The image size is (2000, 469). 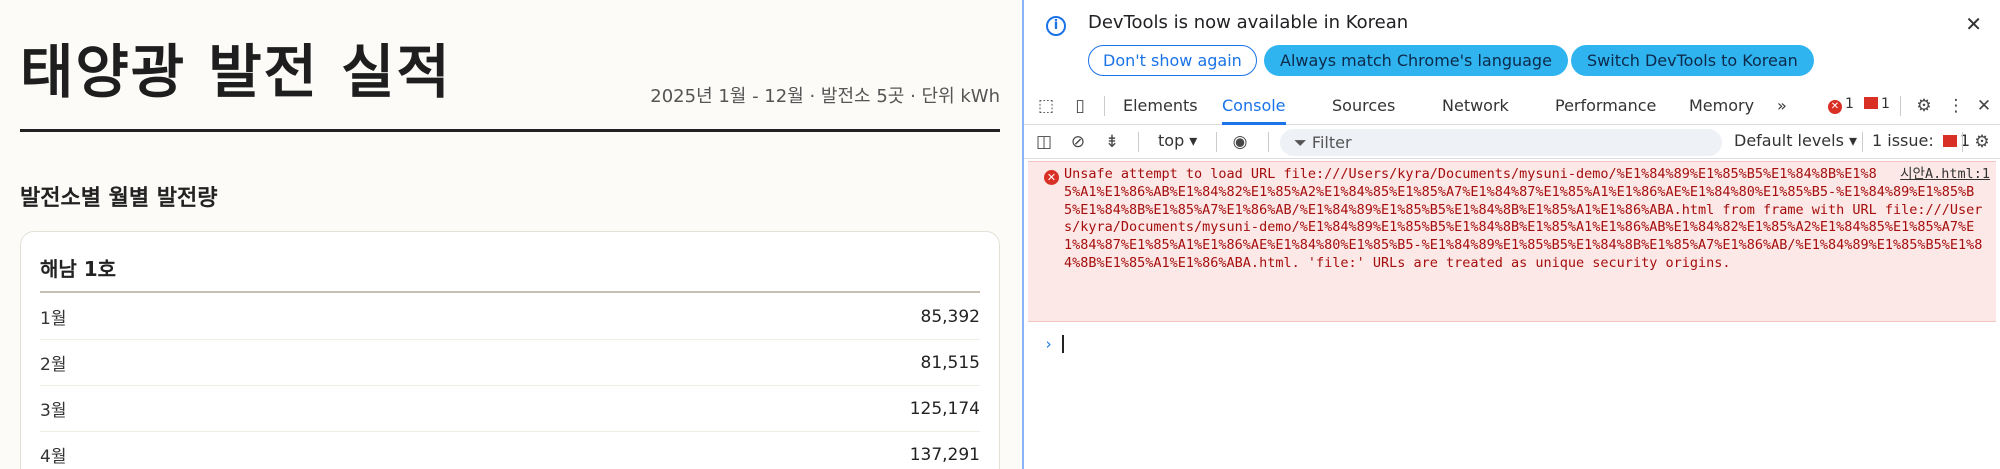 What do you see at coordinates (1049, 344) in the screenshot?
I see `console-prompt-icon: ›` at bounding box center [1049, 344].